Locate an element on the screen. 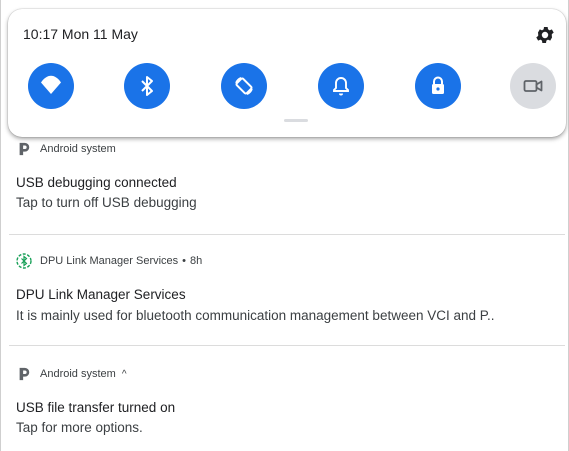 This screenshot has width=569, height=451. notification-app-name: DPU Link Manager Services is located at coordinates (109, 261).